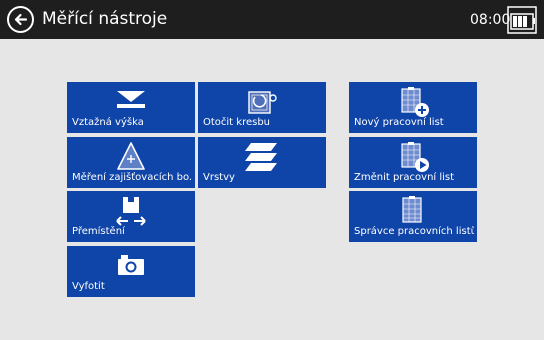 The image size is (544, 340). What do you see at coordinates (131, 99) in the screenshot?
I see `reference-height-icon` at bounding box center [131, 99].